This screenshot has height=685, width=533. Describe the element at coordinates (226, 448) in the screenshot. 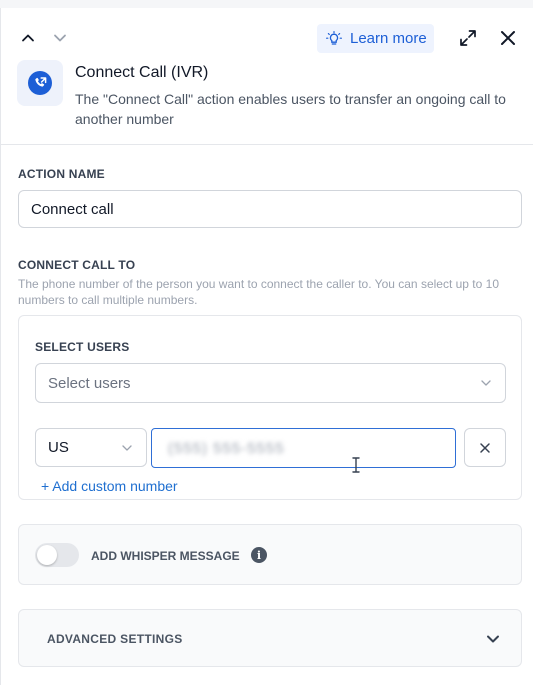

I see `phone-number-value: (555) 555-5555` at that location.